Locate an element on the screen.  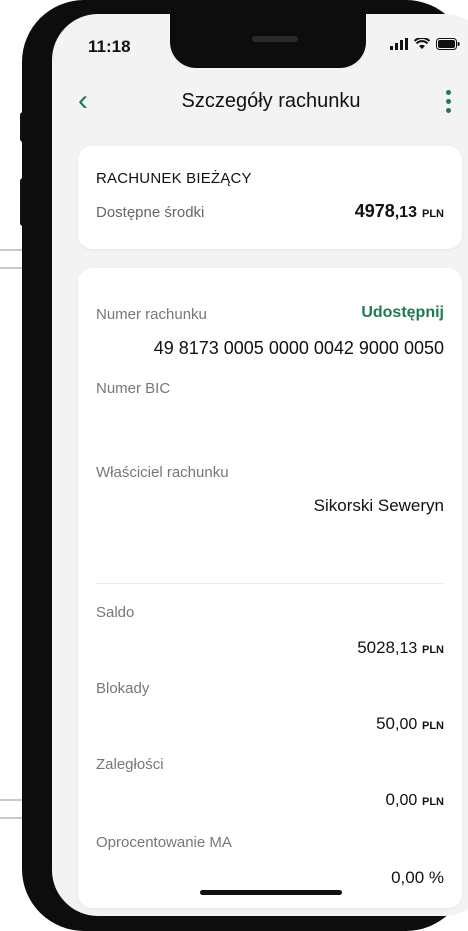
nav-bar: ‹ Szczegóły rachunku is located at coordinates (260, 107).